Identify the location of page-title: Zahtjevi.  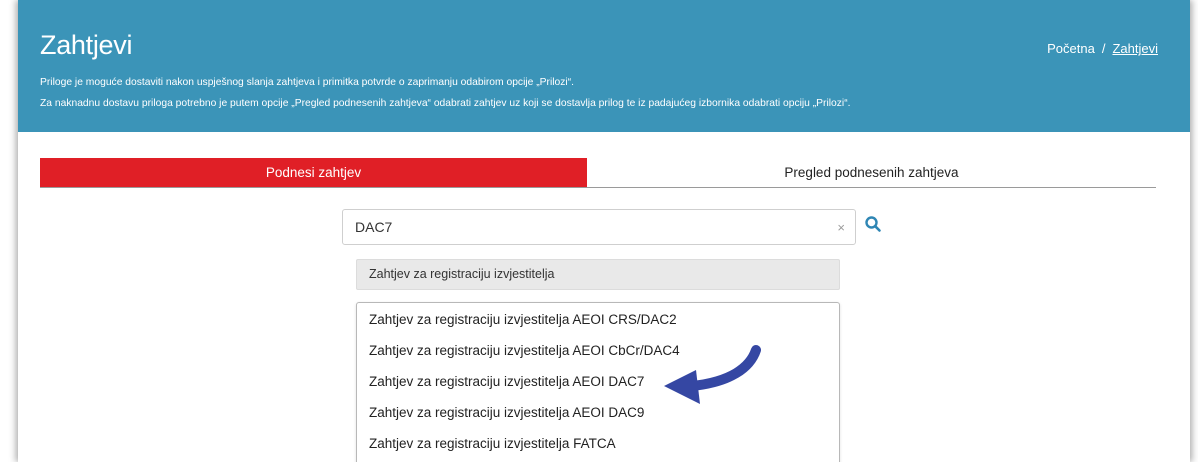
(86, 45).